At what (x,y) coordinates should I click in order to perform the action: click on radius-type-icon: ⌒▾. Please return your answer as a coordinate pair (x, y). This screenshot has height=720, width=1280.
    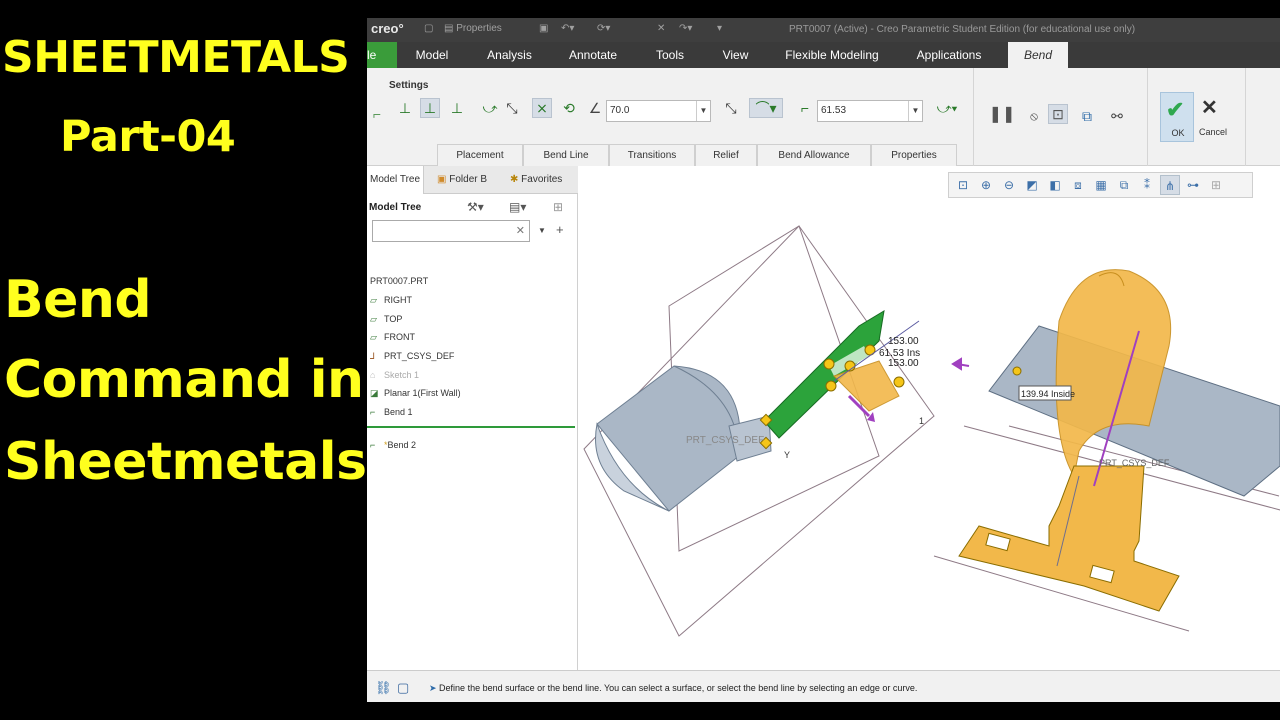
    Looking at the image, I should click on (766, 108).